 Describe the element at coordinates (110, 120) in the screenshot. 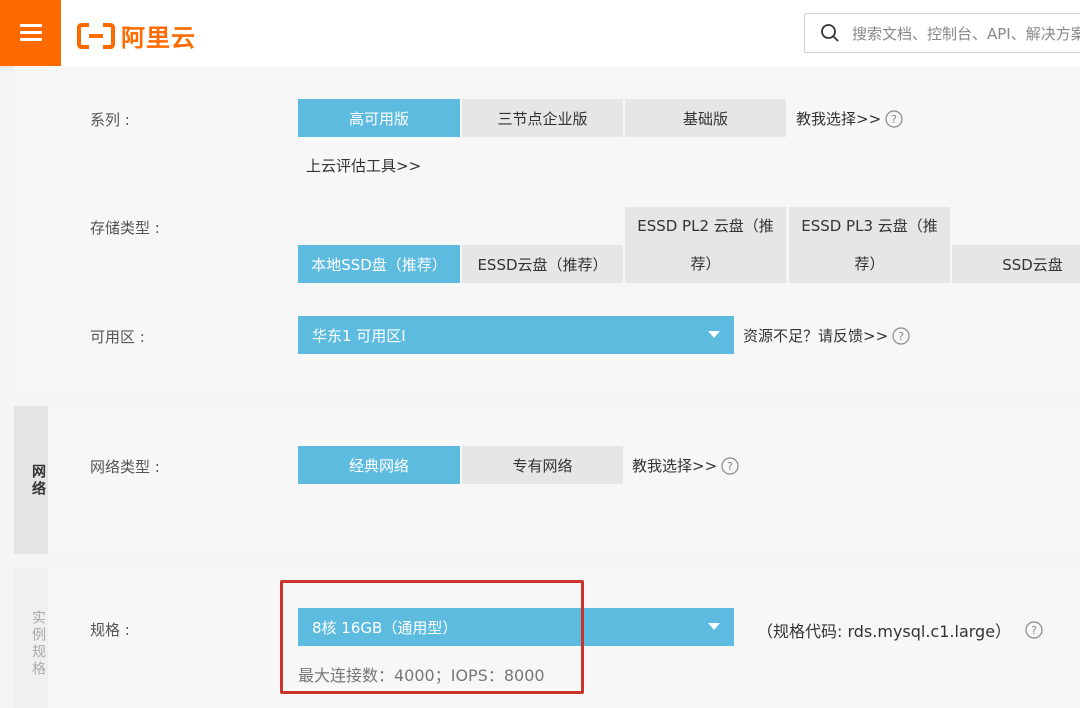

I see `series-label: 系列 :` at that location.